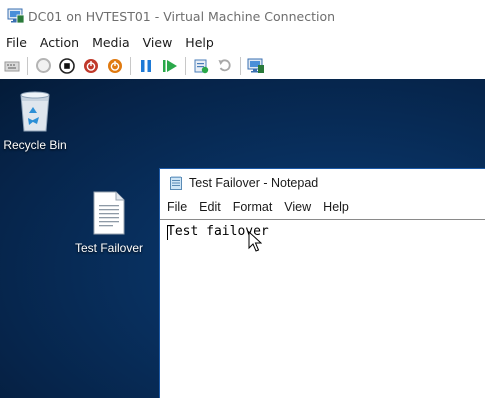  I want to click on test-failover-label: Test Failover, so click(109, 248).